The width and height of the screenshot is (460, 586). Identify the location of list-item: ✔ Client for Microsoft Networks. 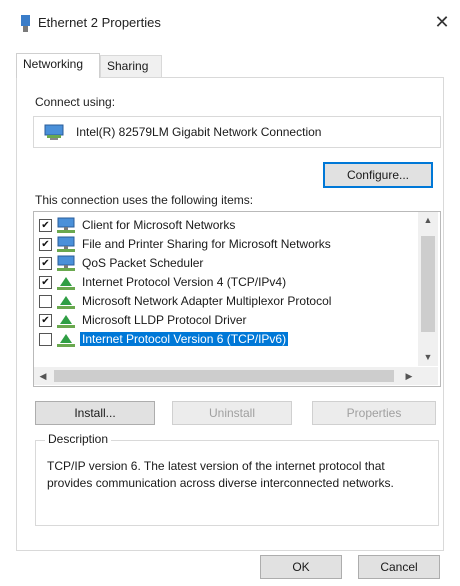
(226, 225).